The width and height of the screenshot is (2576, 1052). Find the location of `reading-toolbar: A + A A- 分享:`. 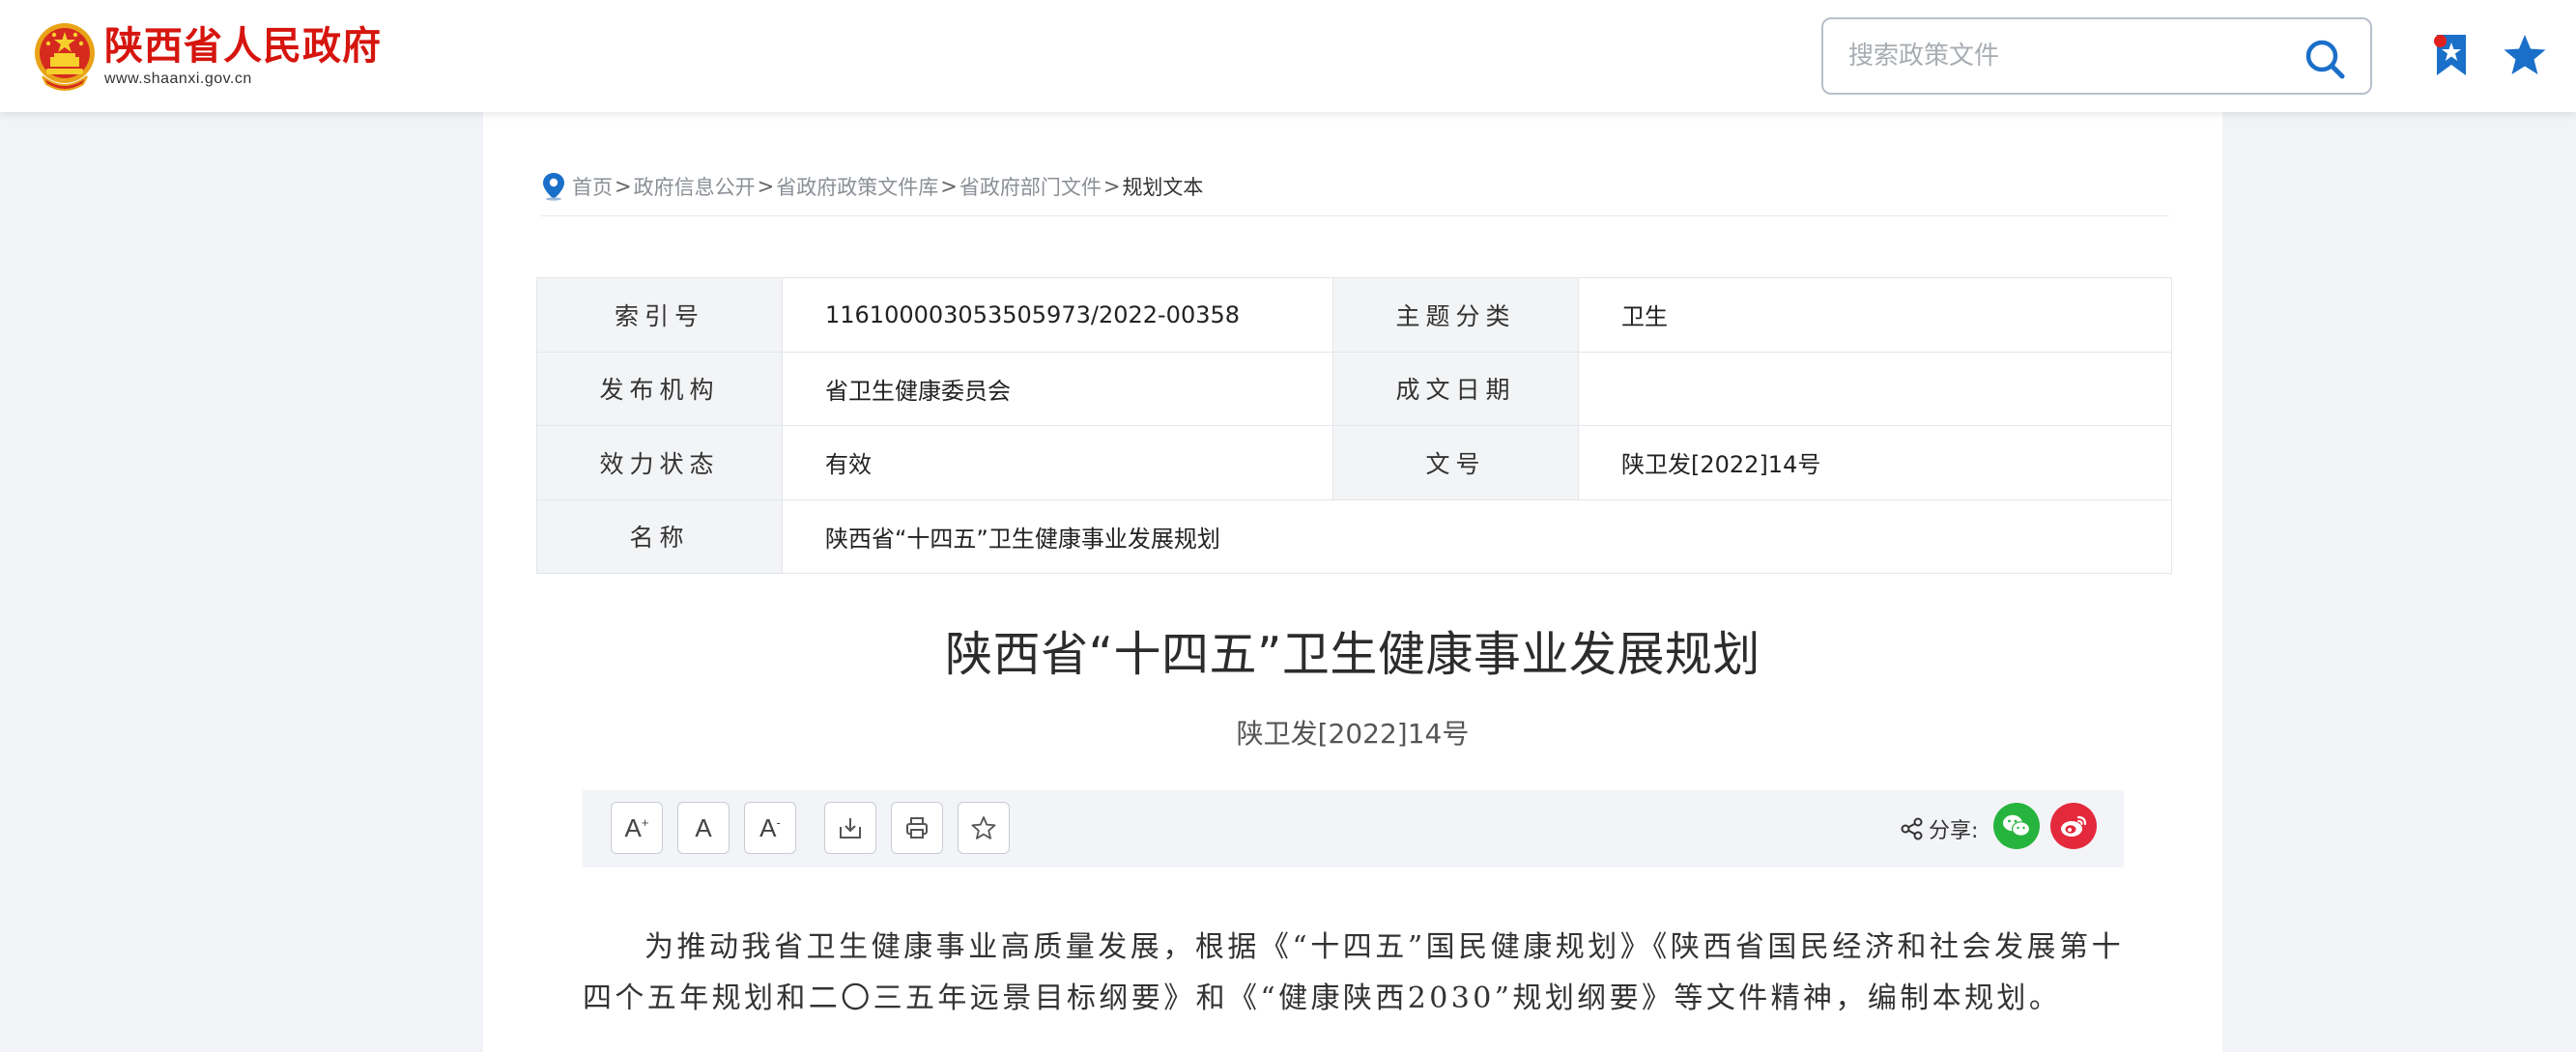

reading-toolbar: A + A A- 分享: is located at coordinates (1354, 829).